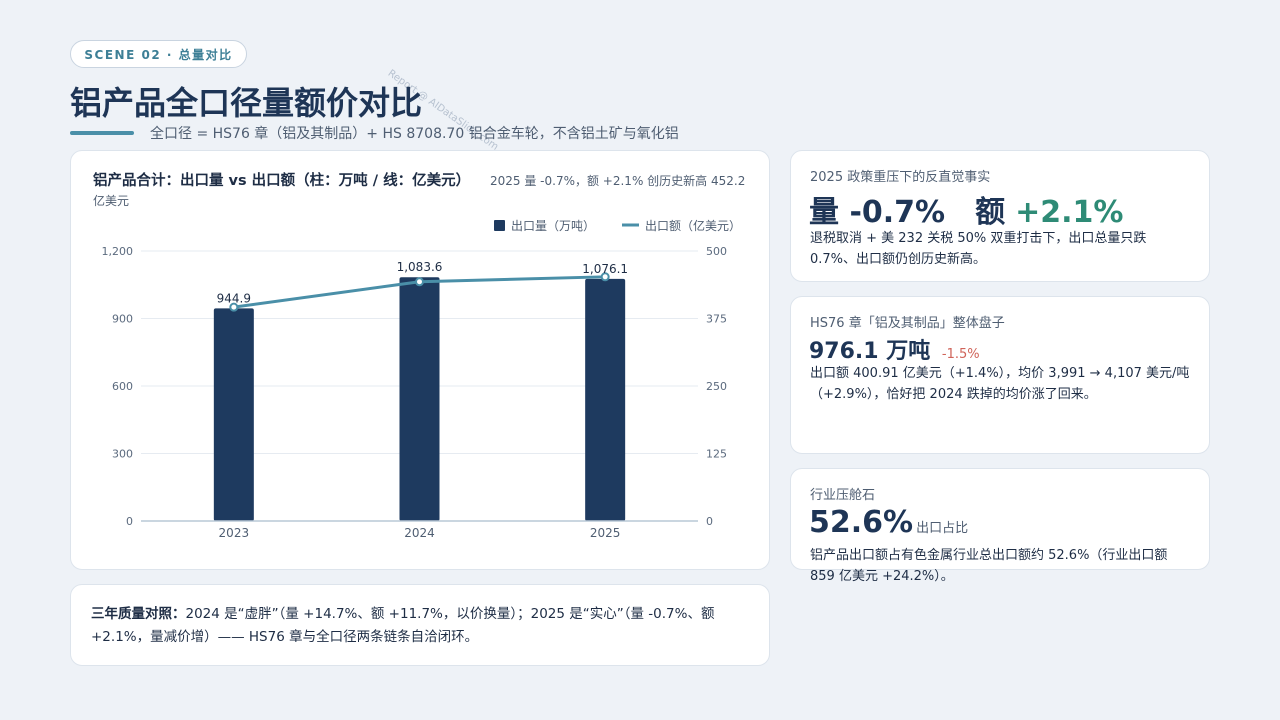 This screenshot has width=1280, height=720. What do you see at coordinates (122, 319) in the screenshot?
I see `y-left-tick-label: 900` at bounding box center [122, 319].